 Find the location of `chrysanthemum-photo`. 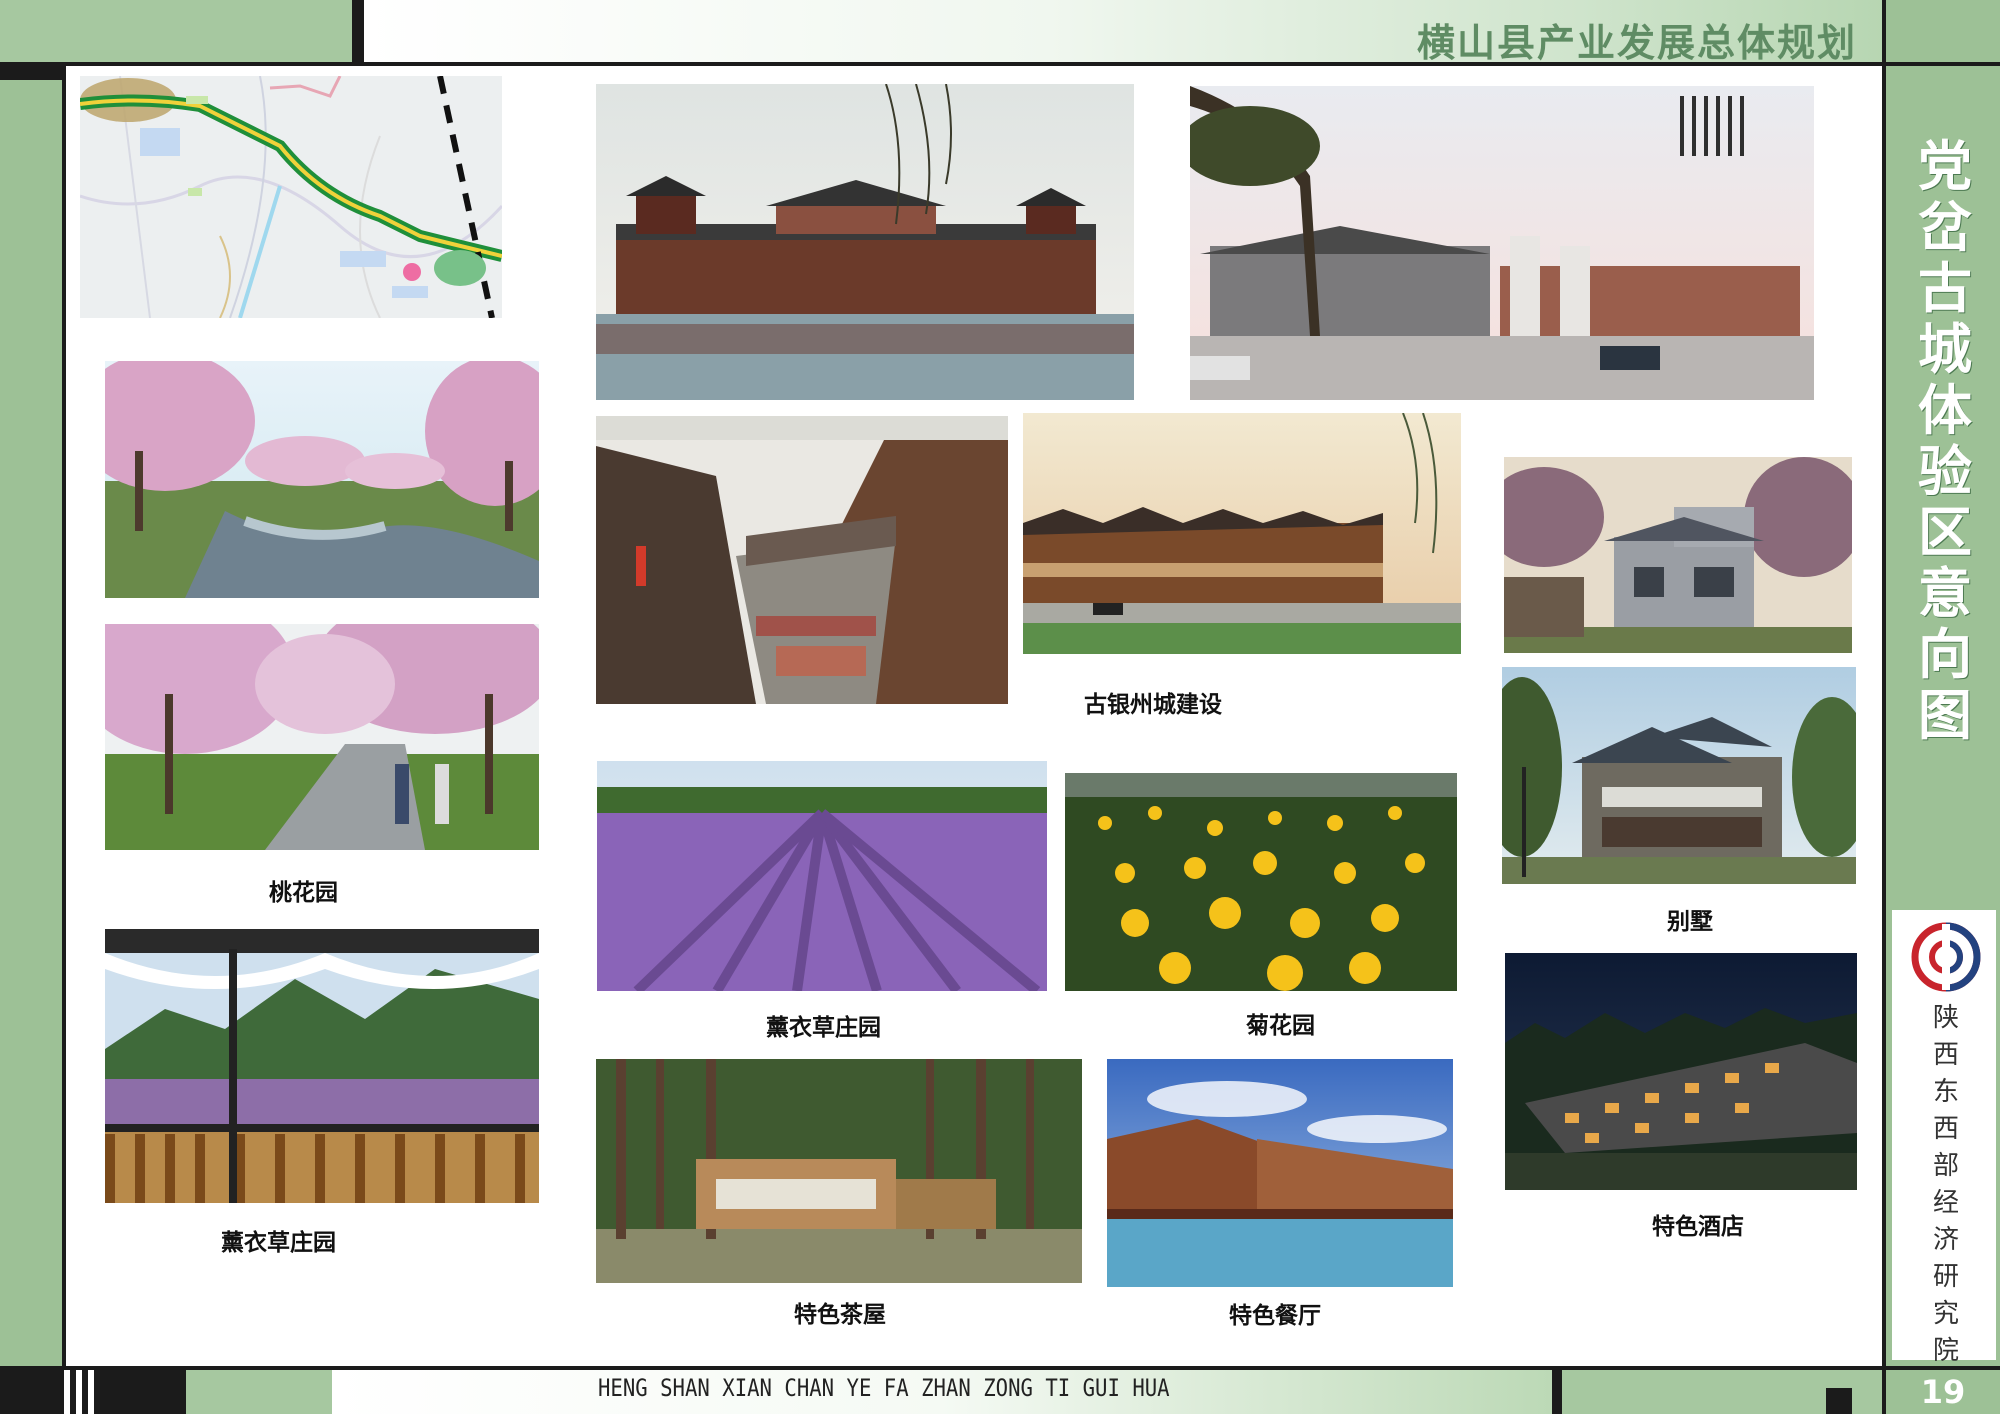

chrysanthemum-photo is located at coordinates (1261, 882).